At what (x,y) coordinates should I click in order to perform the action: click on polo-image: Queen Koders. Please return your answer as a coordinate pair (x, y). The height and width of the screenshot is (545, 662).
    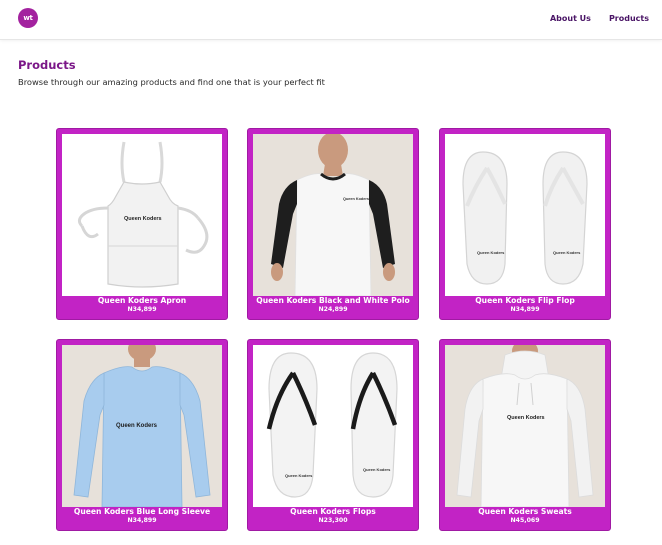
    Looking at the image, I should click on (333, 215).